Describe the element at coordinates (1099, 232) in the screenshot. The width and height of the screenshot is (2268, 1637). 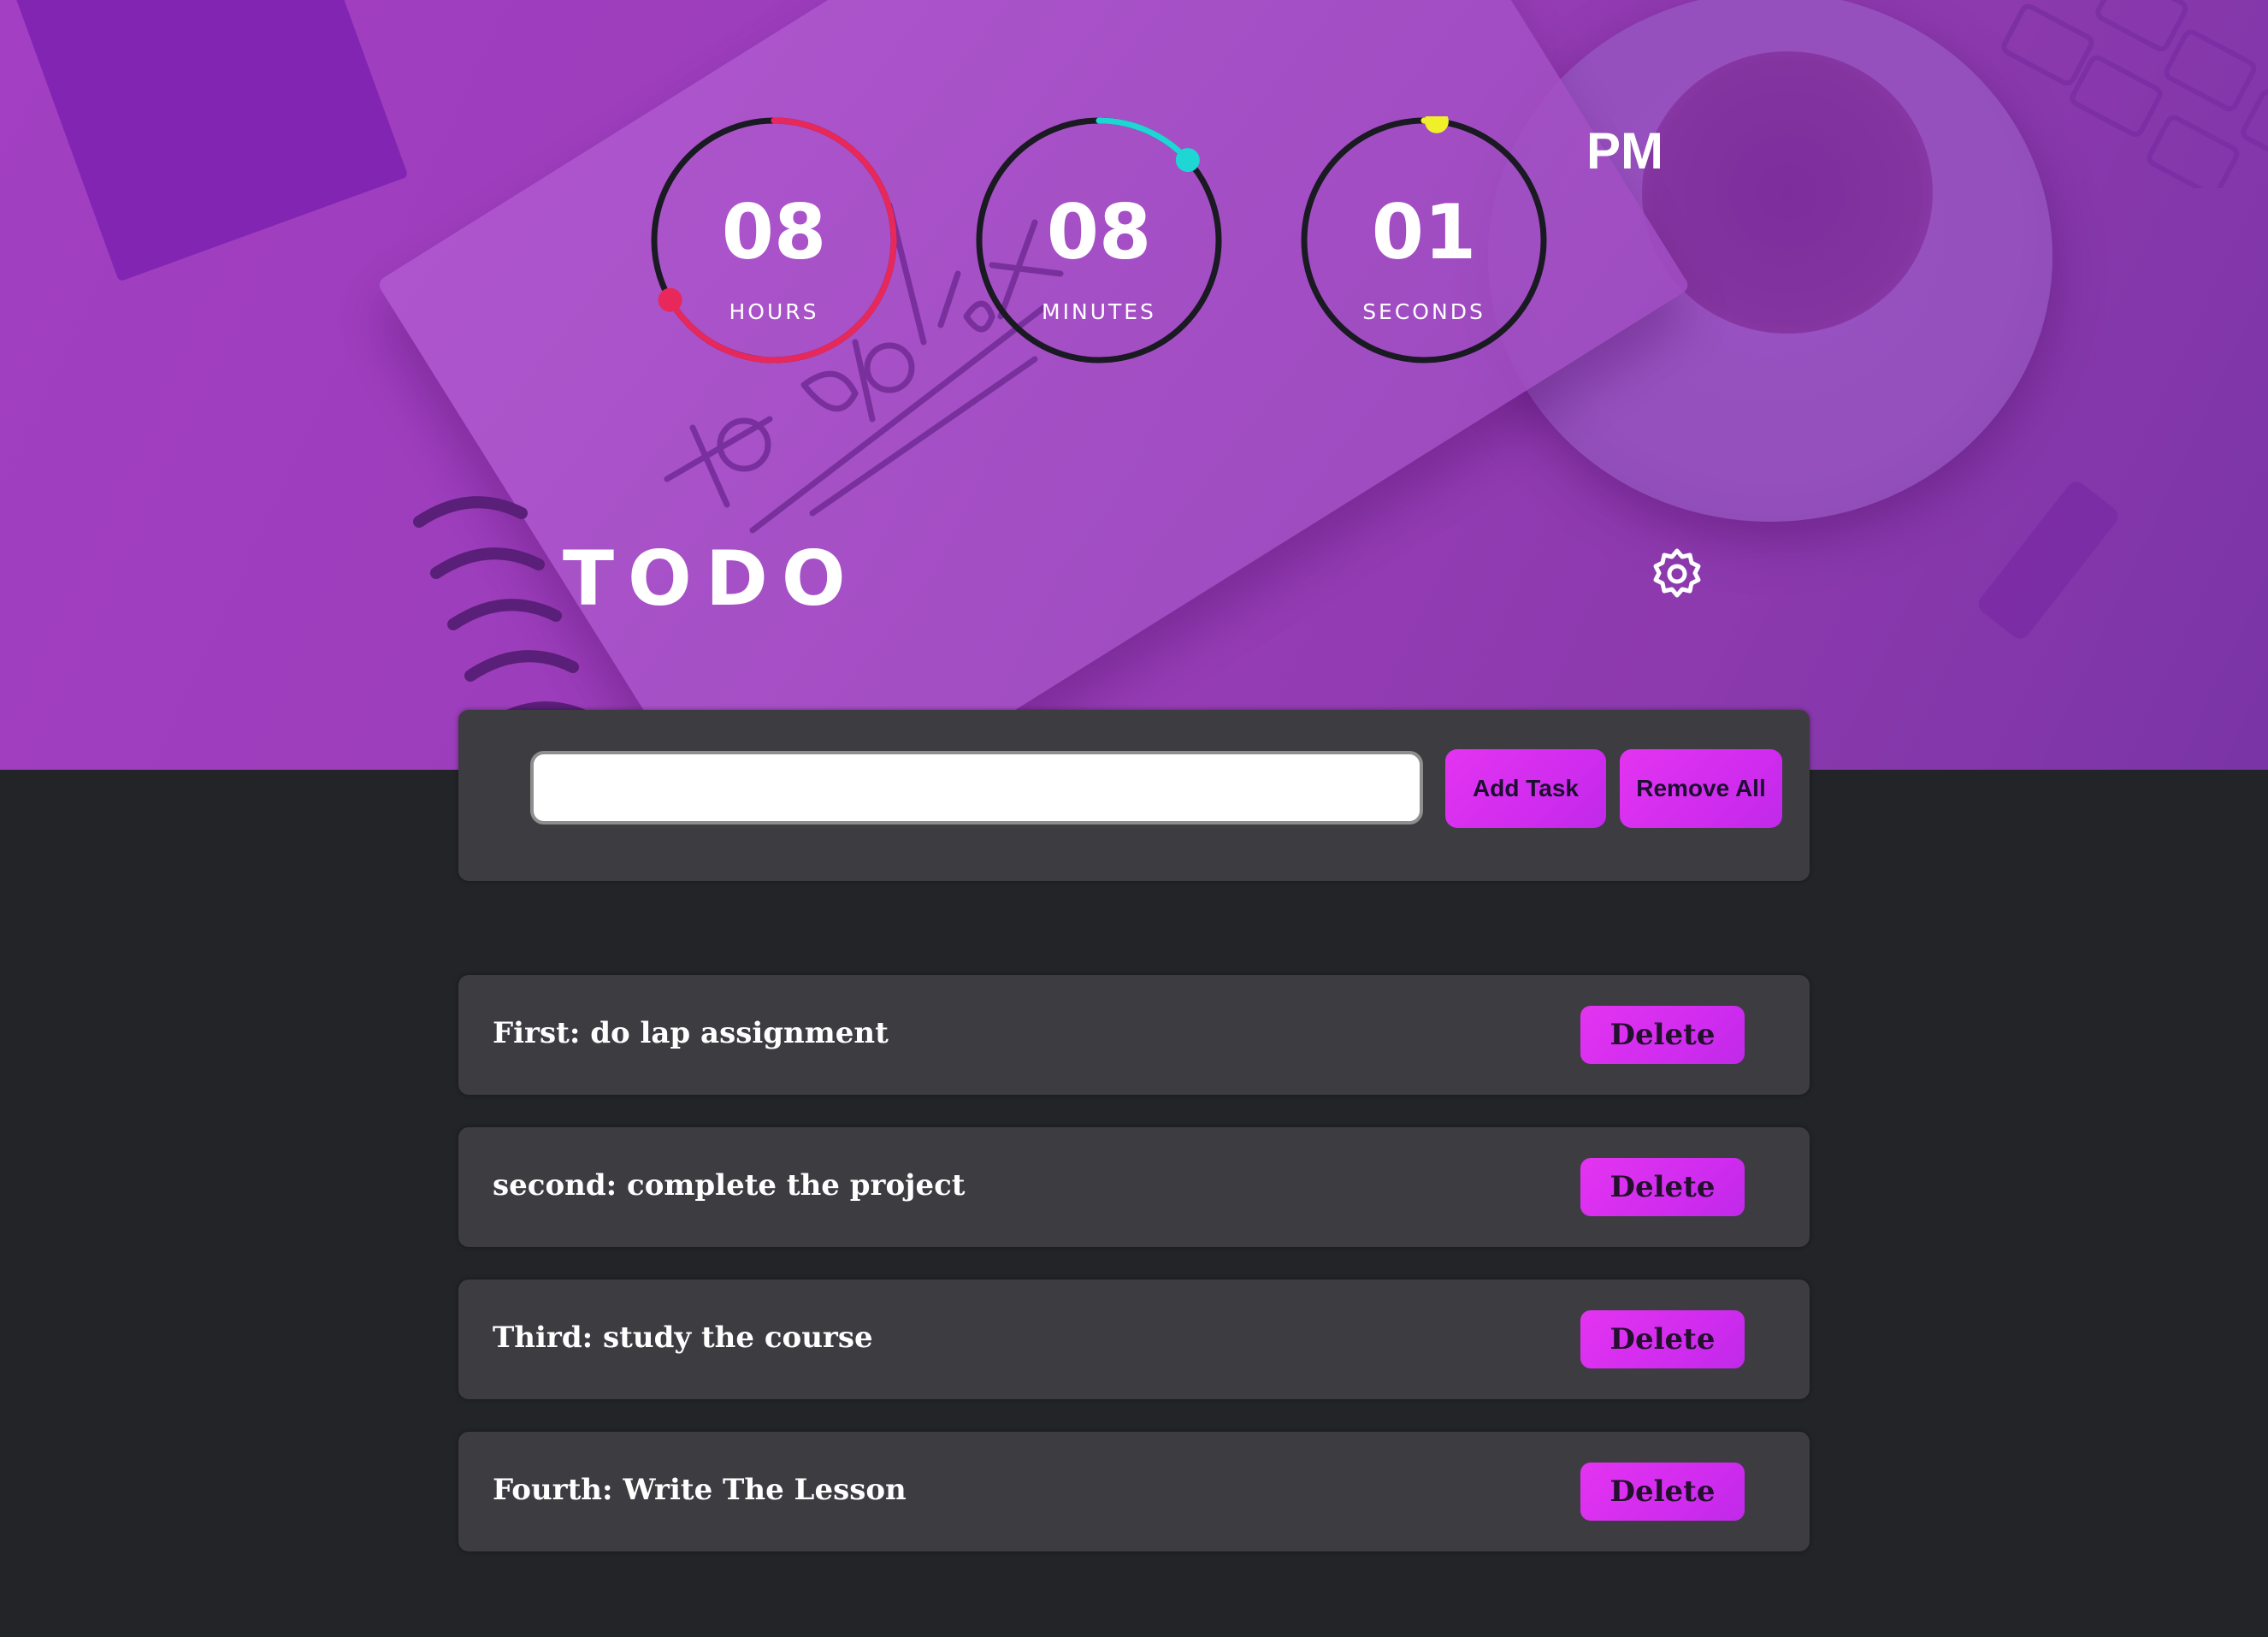
I see `minutes-value: 08` at that location.